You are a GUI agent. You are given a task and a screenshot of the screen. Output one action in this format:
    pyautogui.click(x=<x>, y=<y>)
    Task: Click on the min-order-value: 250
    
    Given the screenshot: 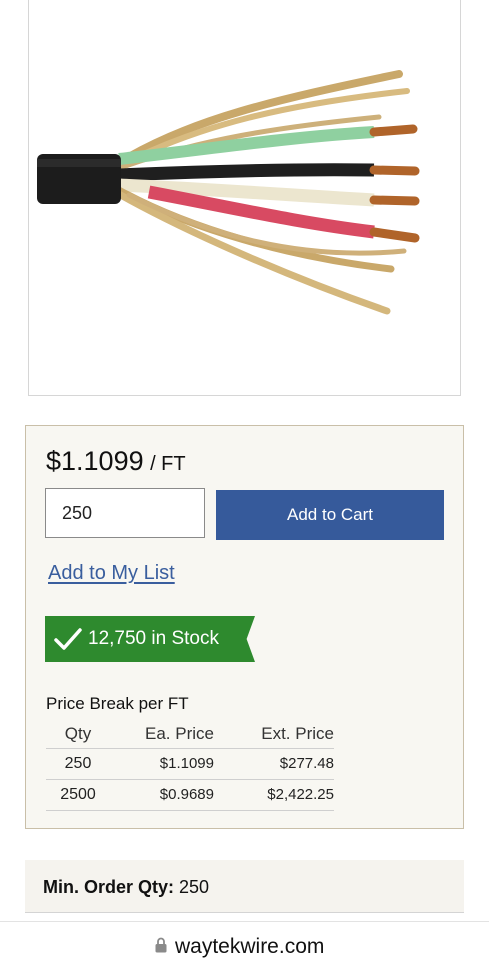 What is the action you would take?
    pyautogui.click(x=194, y=887)
    